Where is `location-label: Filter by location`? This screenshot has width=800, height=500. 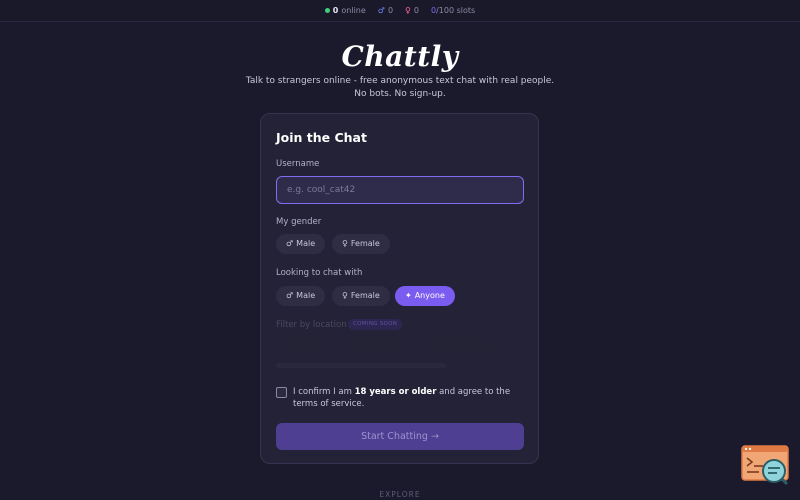 location-label: Filter by location is located at coordinates (311, 325).